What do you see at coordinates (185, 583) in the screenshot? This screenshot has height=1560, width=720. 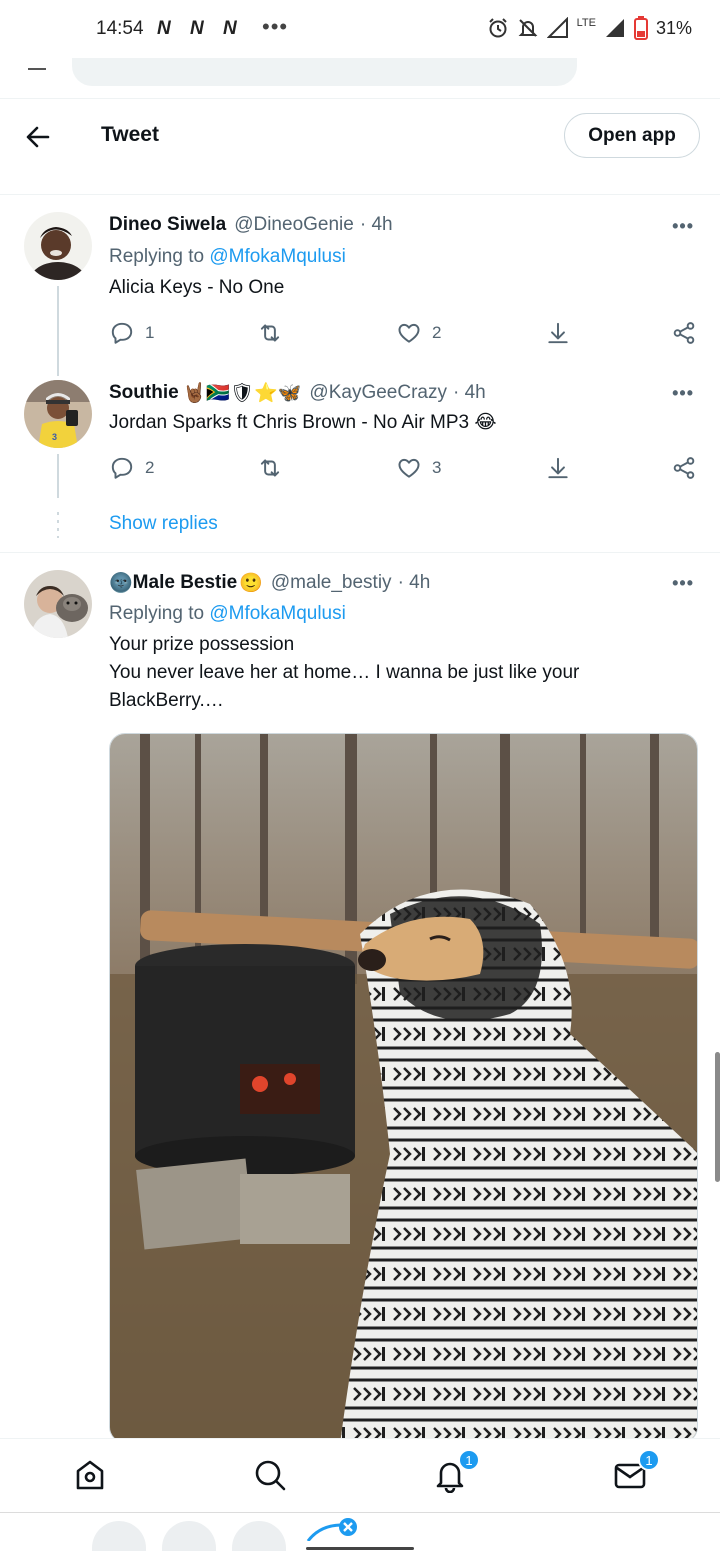 I see `author-name: Male Bestie` at bounding box center [185, 583].